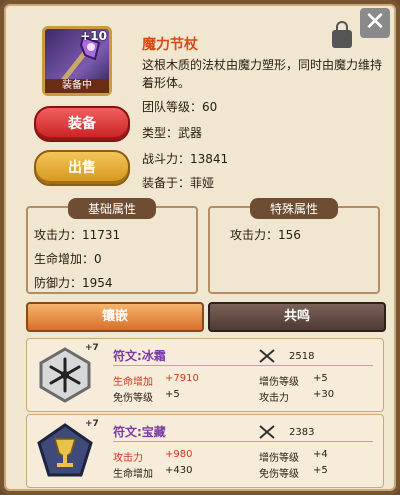 This screenshot has height=495, width=400. I want to click on lock-icon, so click(342, 34).